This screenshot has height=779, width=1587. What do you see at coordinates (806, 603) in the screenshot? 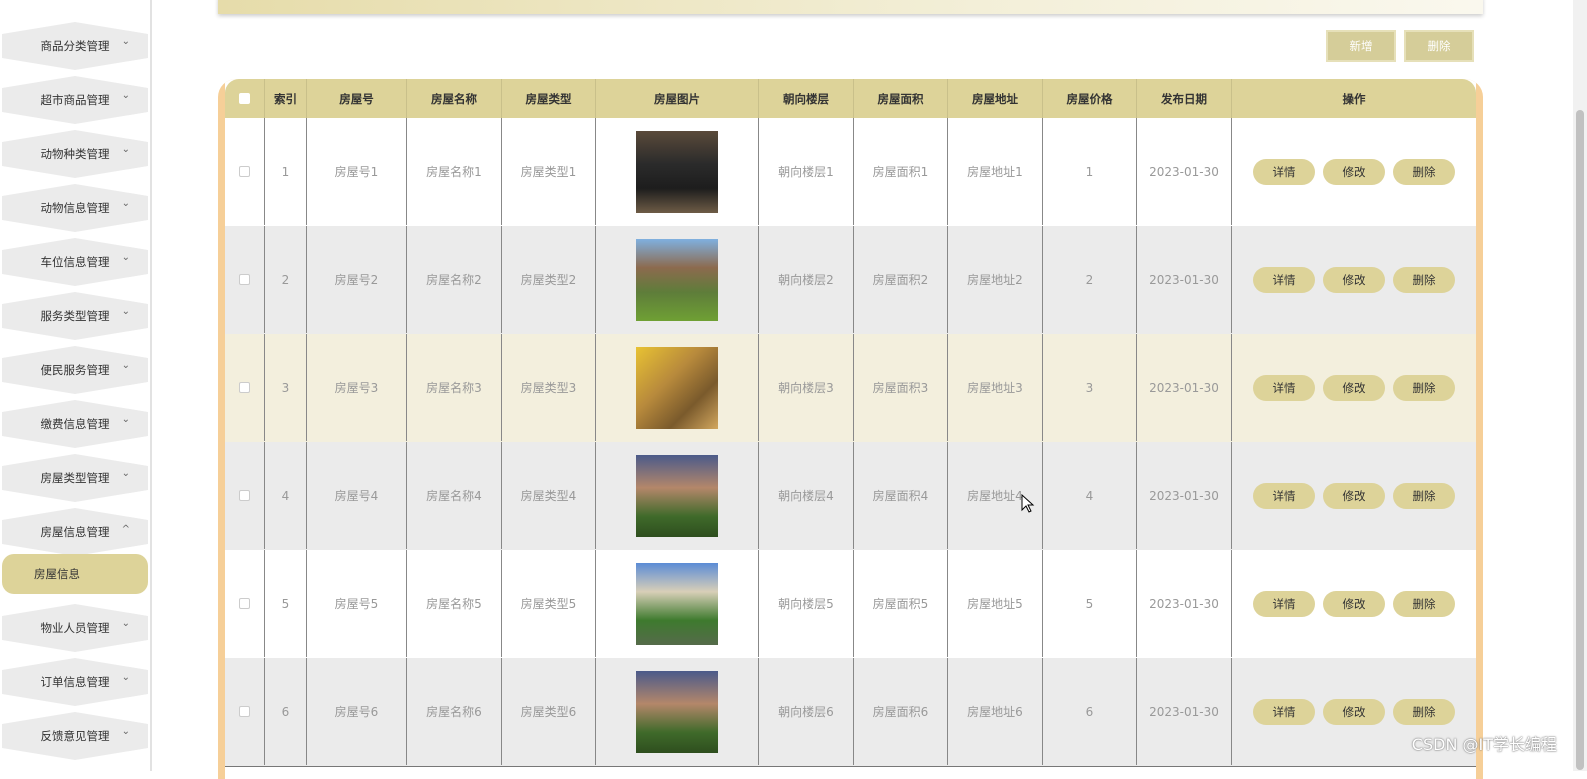
I see `cell-floor: 朝向楼层5` at bounding box center [806, 603].